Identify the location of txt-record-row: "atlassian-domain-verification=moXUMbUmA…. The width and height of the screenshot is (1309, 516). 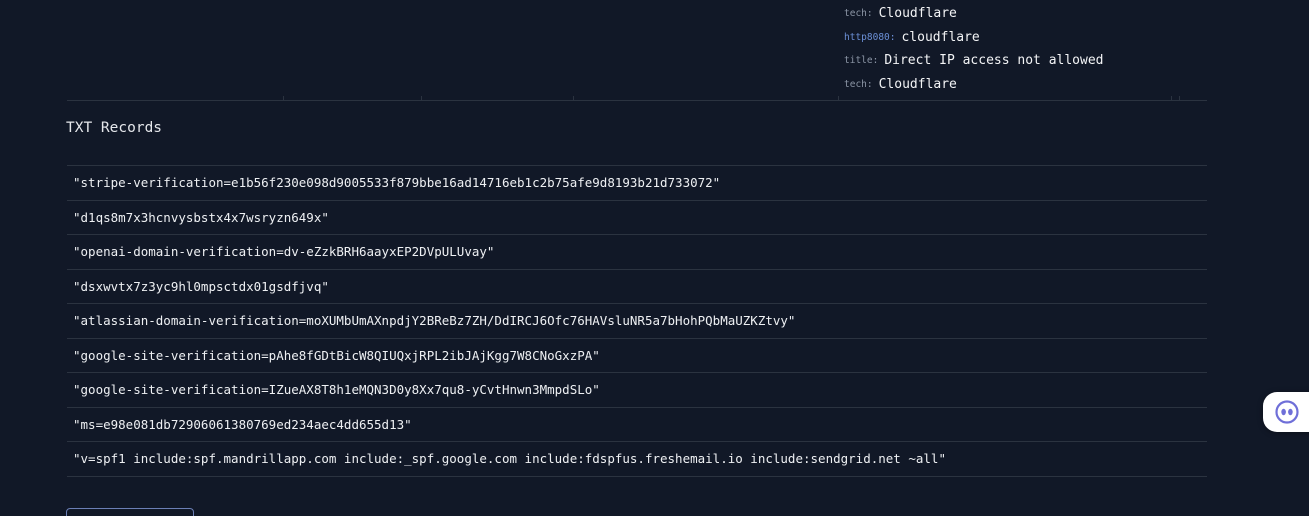
(637, 321).